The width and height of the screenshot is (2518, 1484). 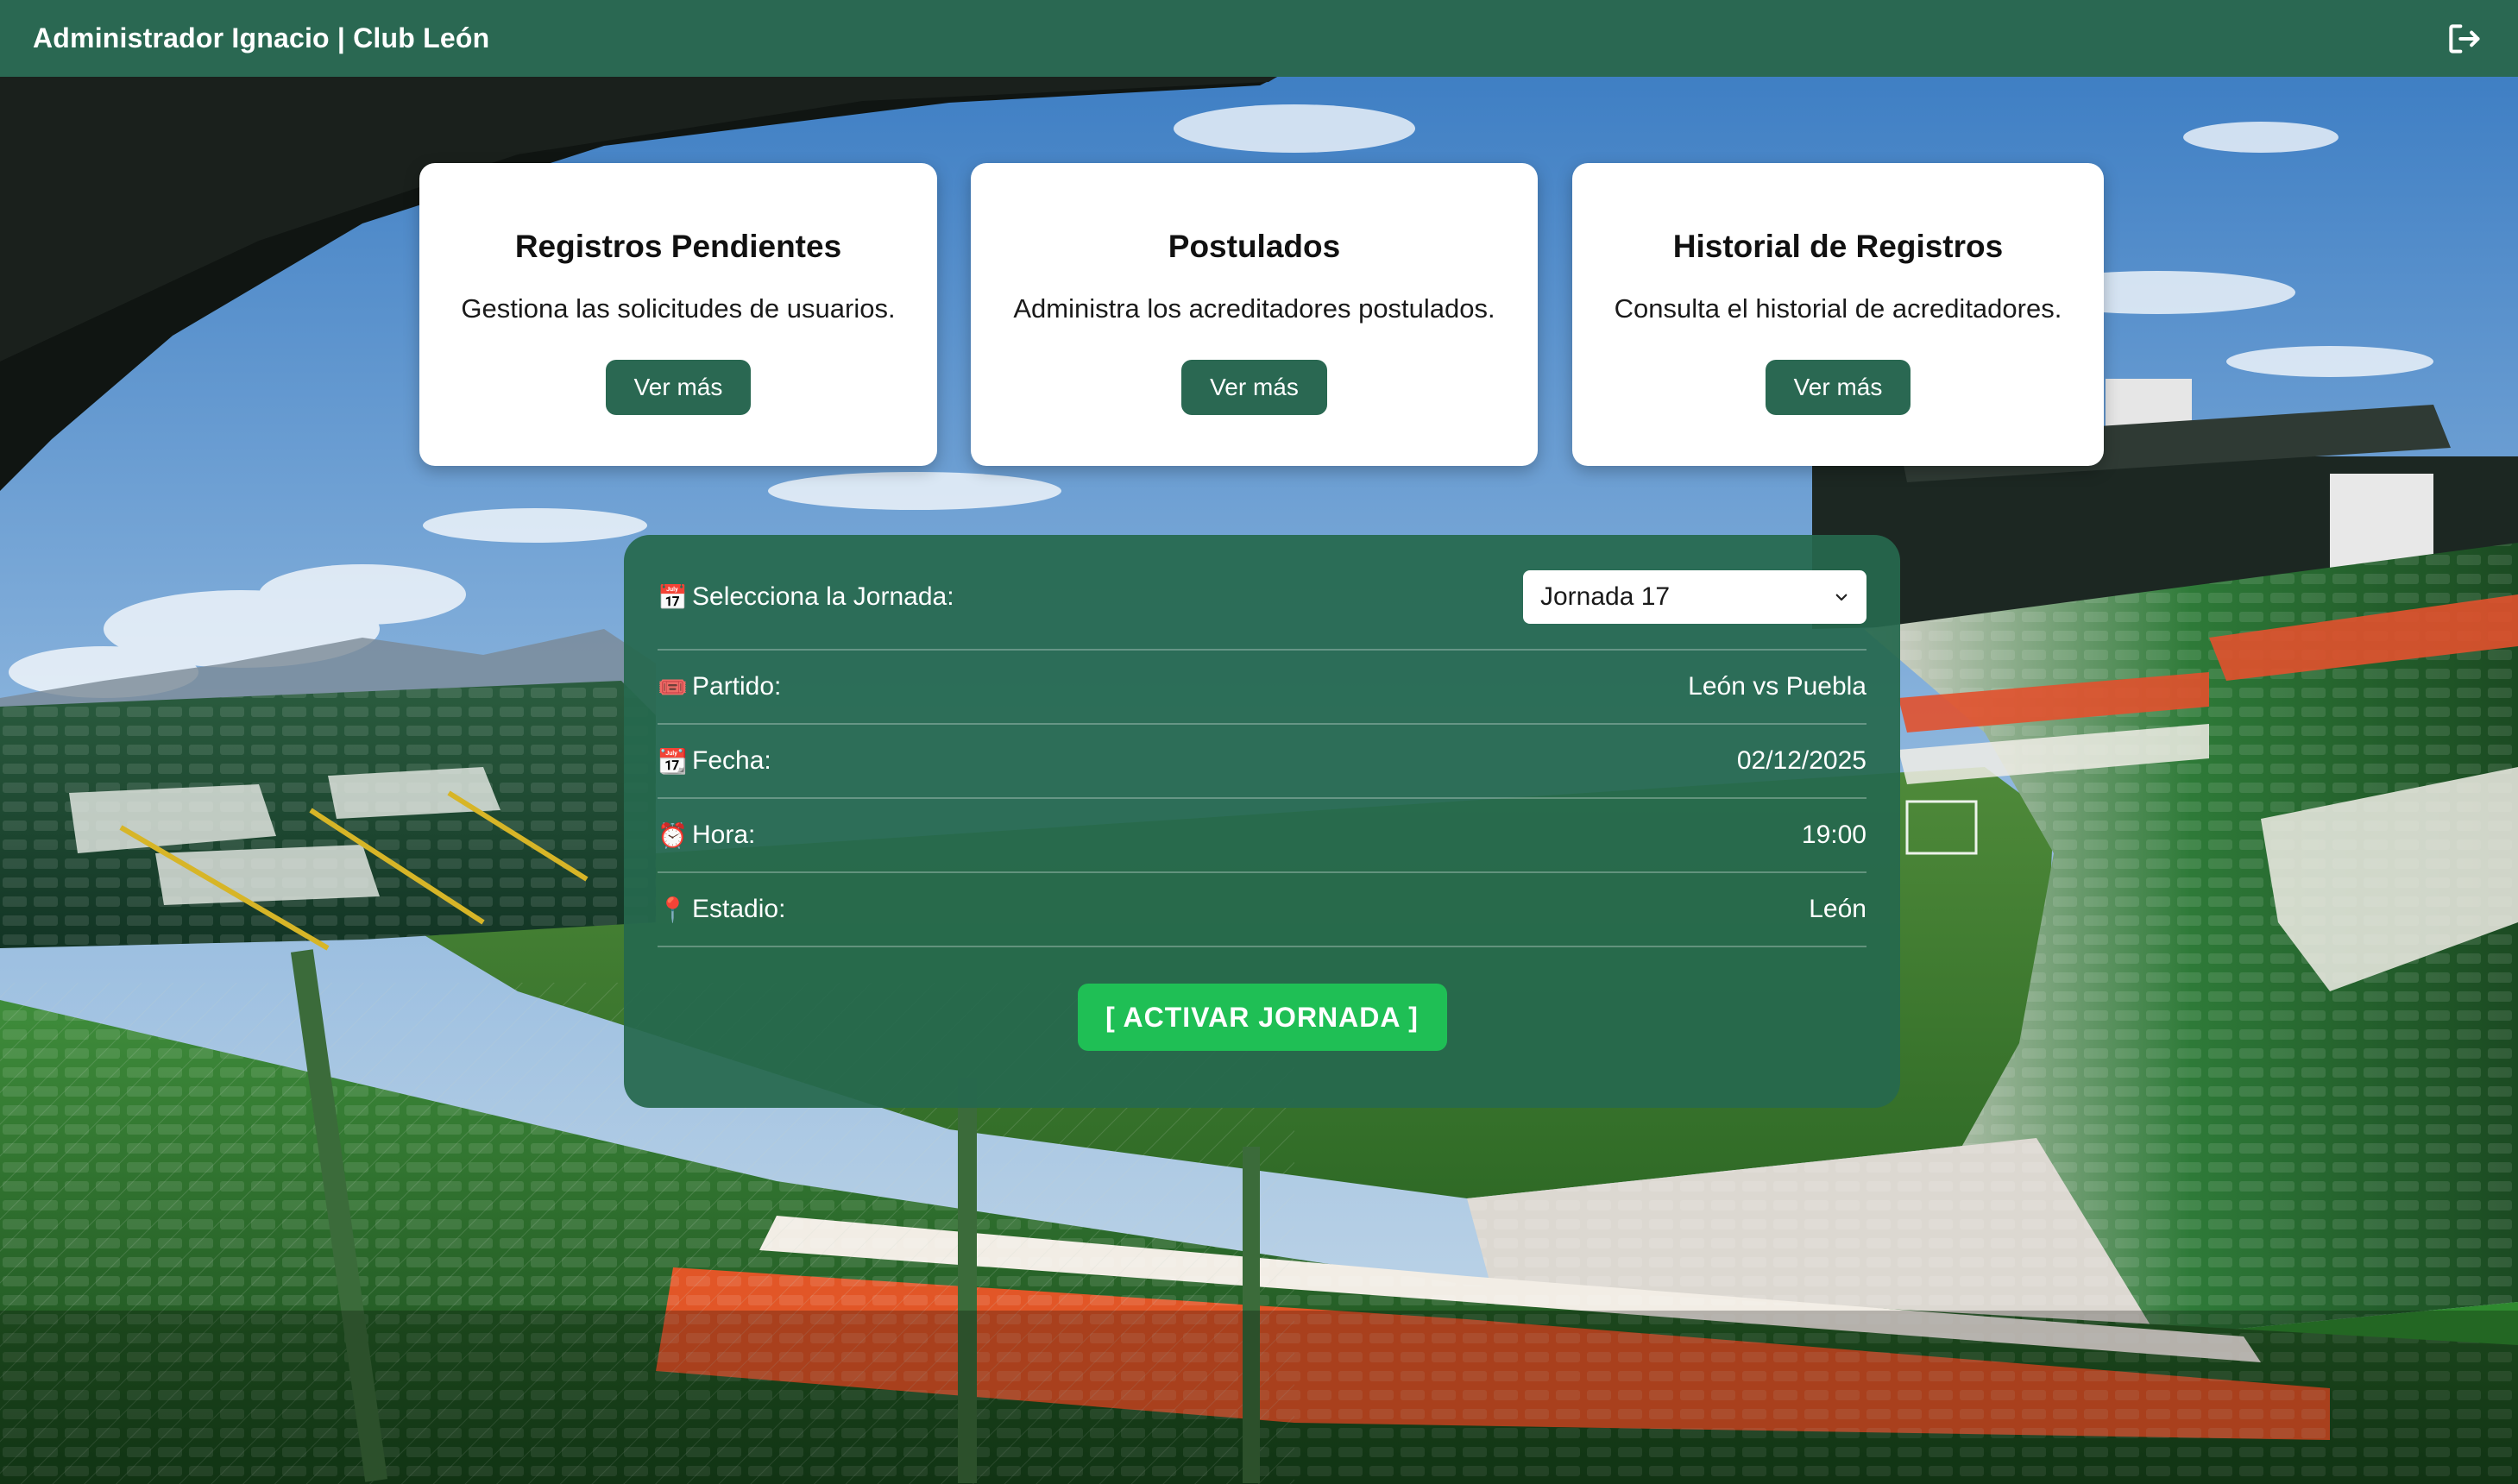 I want to click on ver-mas-pendientes-button: Ver más, so click(x=678, y=387).